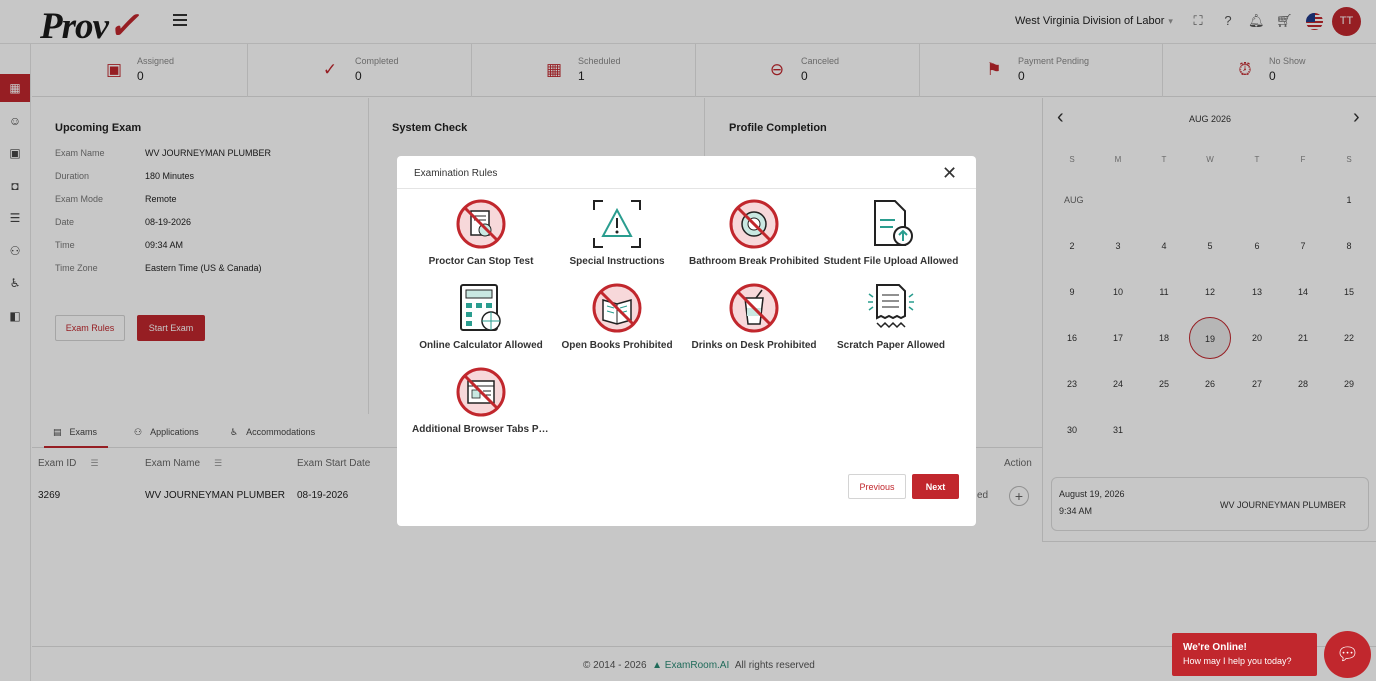 The width and height of the screenshot is (1376, 681). I want to click on browser-tabs-prohibited-icon, so click(481, 392).